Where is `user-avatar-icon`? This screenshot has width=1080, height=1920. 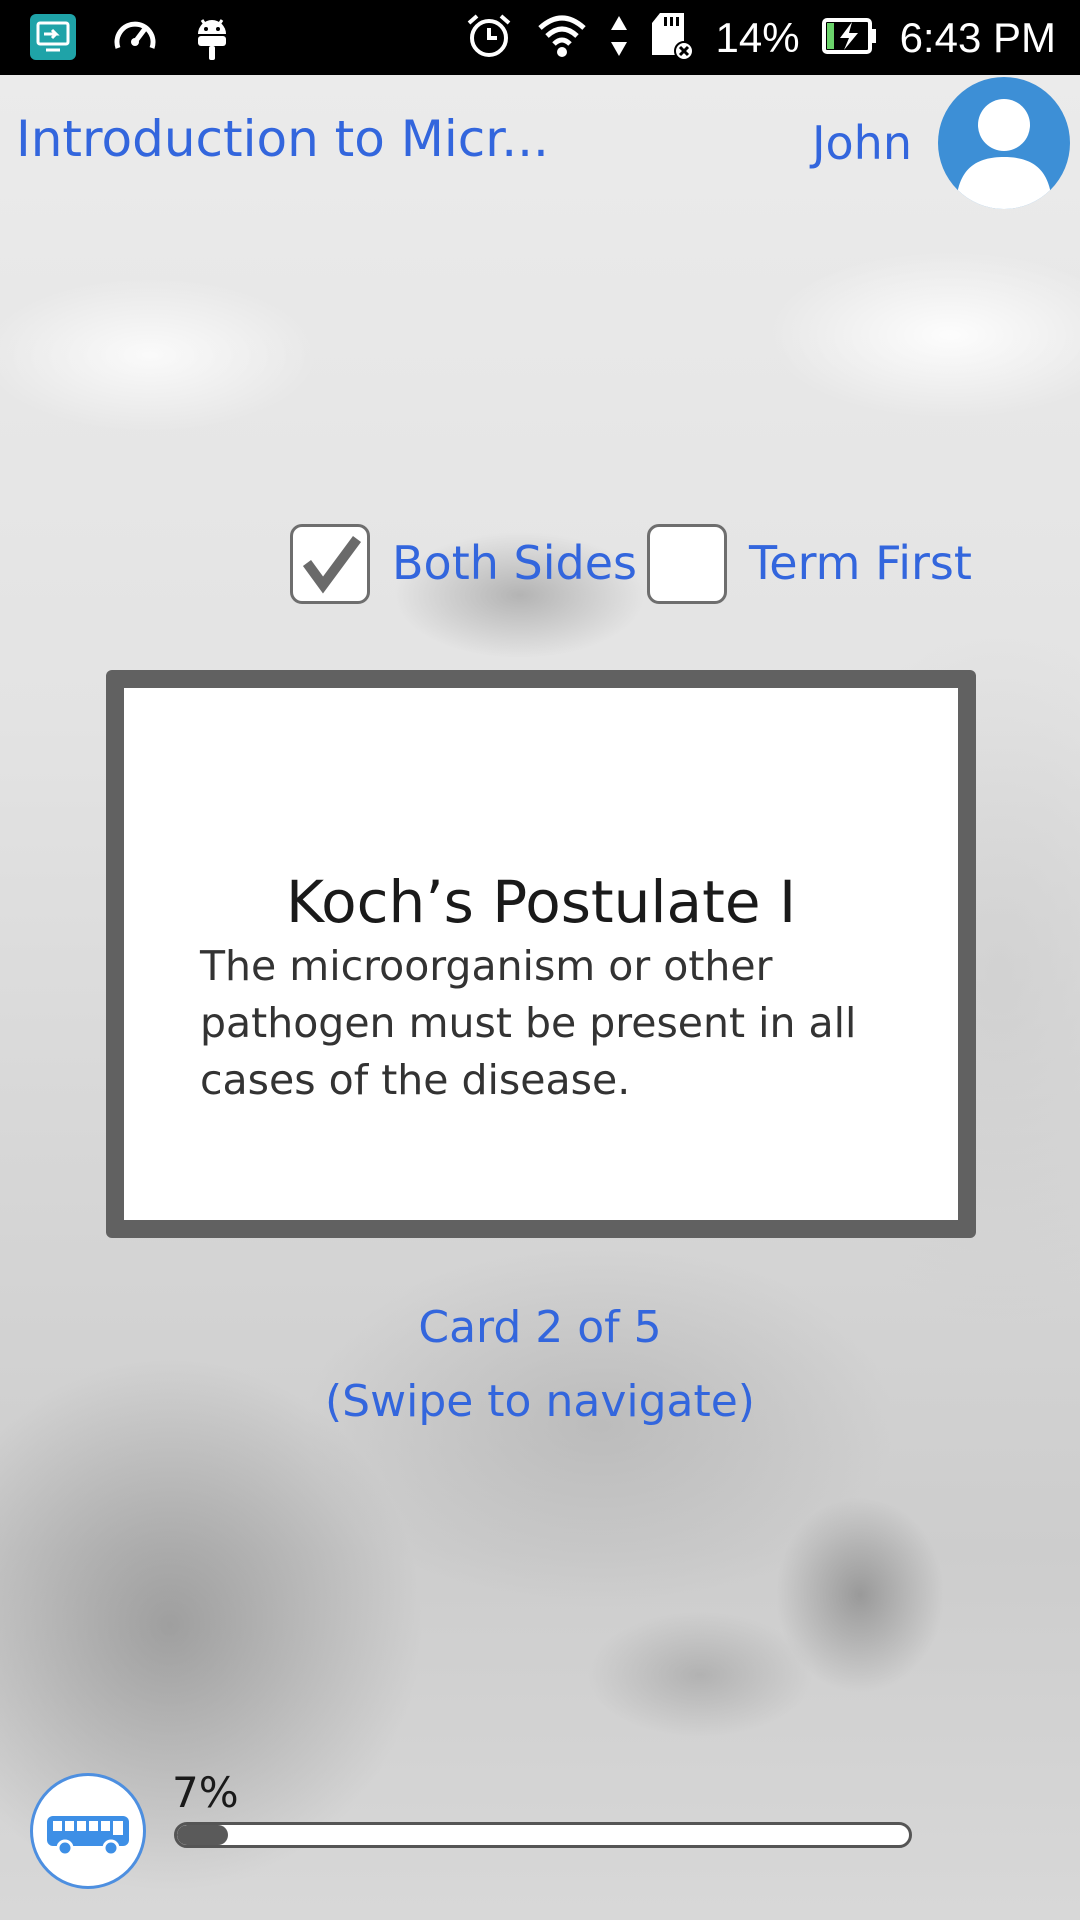 user-avatar-icon is located at coordinates (1004, 143).